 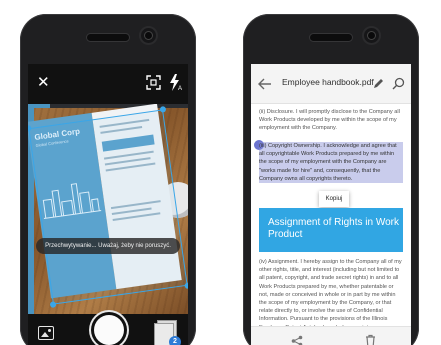 I want to click on section-banner: Assignment of Rights in Work Product, so click(x=331, y=230).